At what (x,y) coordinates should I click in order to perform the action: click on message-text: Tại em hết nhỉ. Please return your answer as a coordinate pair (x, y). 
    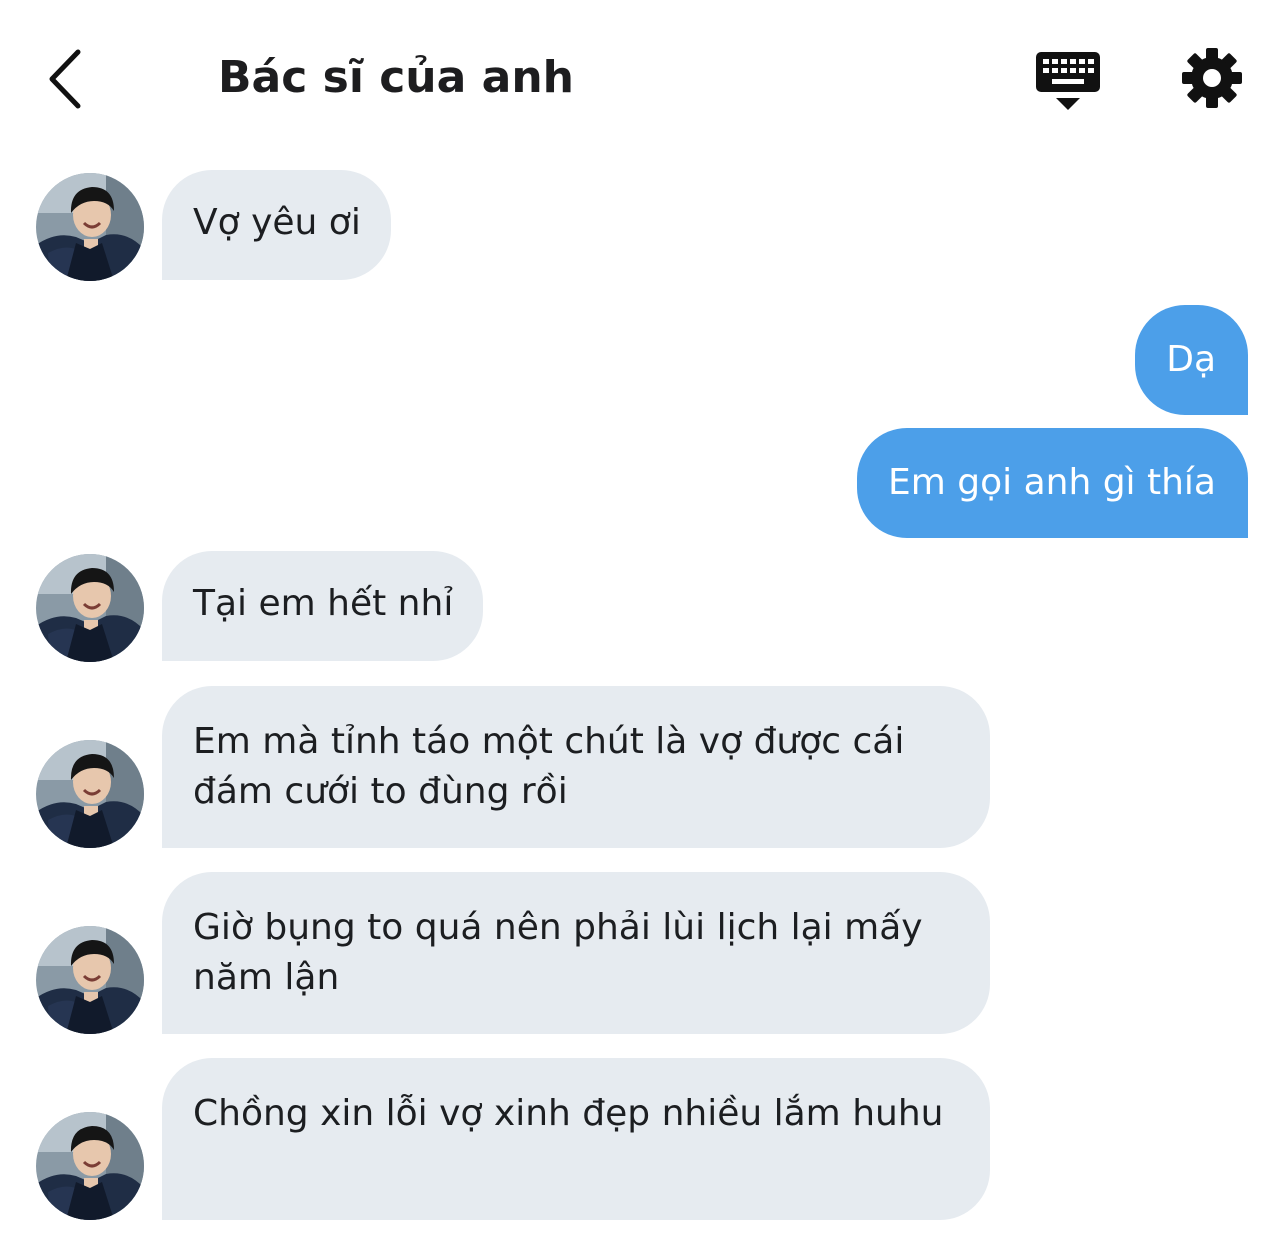
    Looking at the image, I should click on (323, 603).